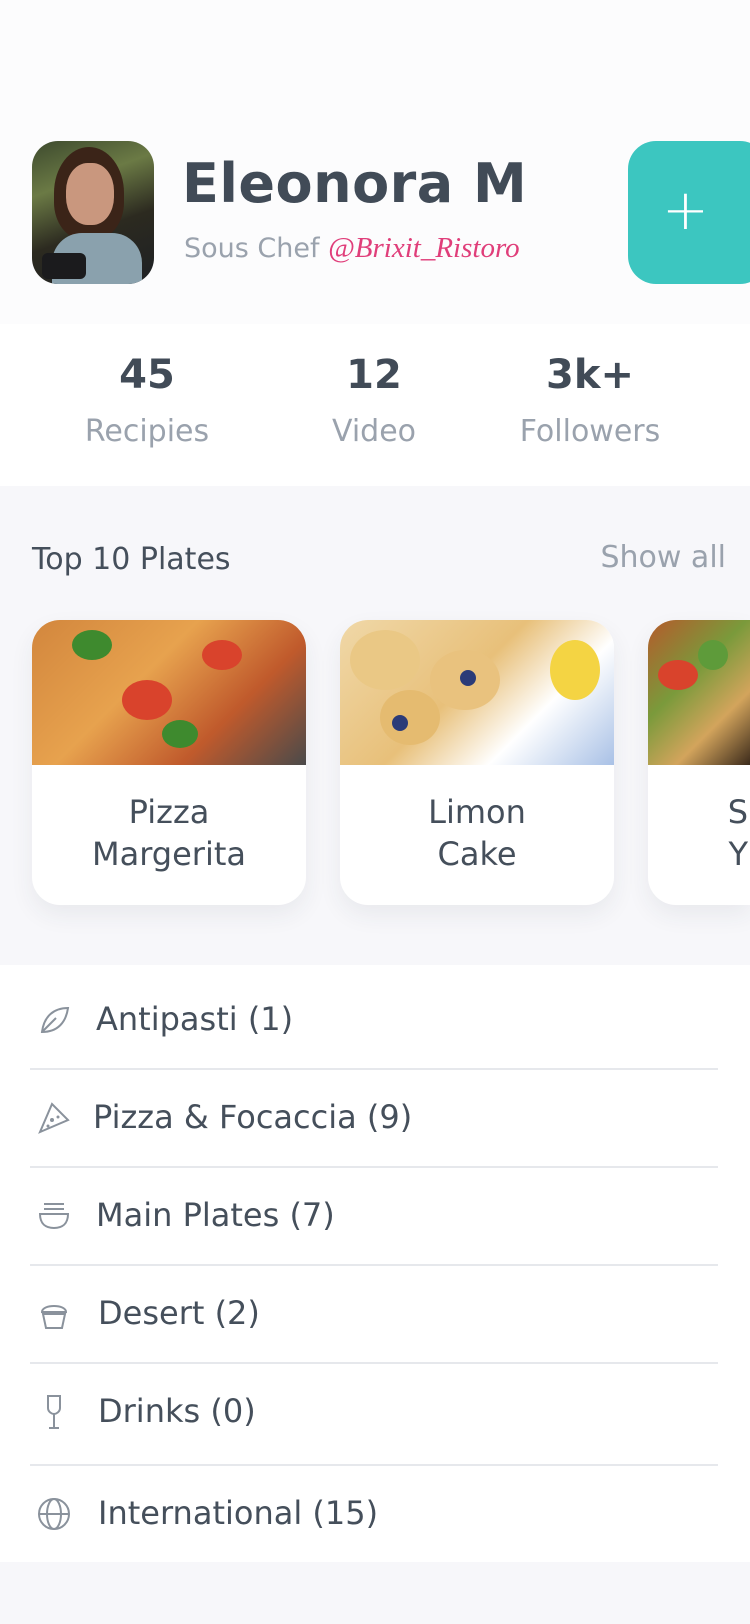  What do you see at coordinates (238, 1513) in the screenshot?
I see `category-label: International (15)` at bounding box center [238, 1513].